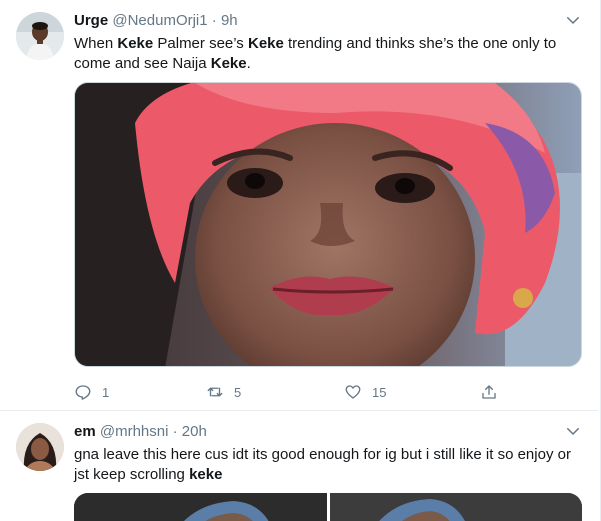 The height and width of the screenshot is (521, 601). Describe the element at coordinates (365, 392) in the screenshot. I see `like-button: 15` at that location.